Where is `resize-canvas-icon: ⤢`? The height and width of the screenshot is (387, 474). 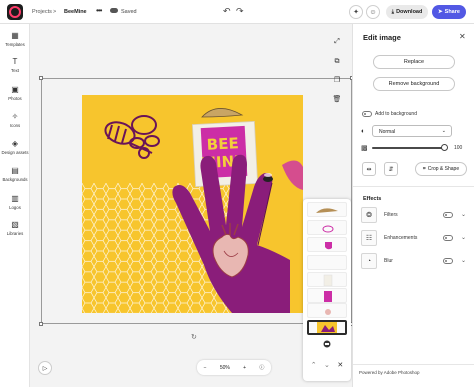 resize-canvas-icon: ⤢ is located at coordinates (337, 42).